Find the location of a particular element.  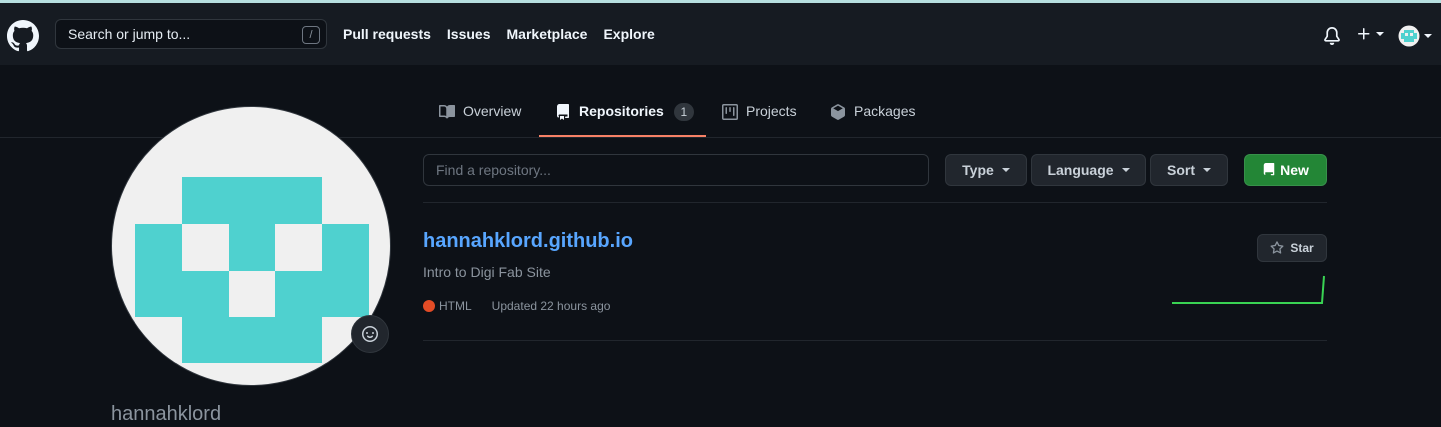

tab-packages: Packages is located at coordinates (872, 112).